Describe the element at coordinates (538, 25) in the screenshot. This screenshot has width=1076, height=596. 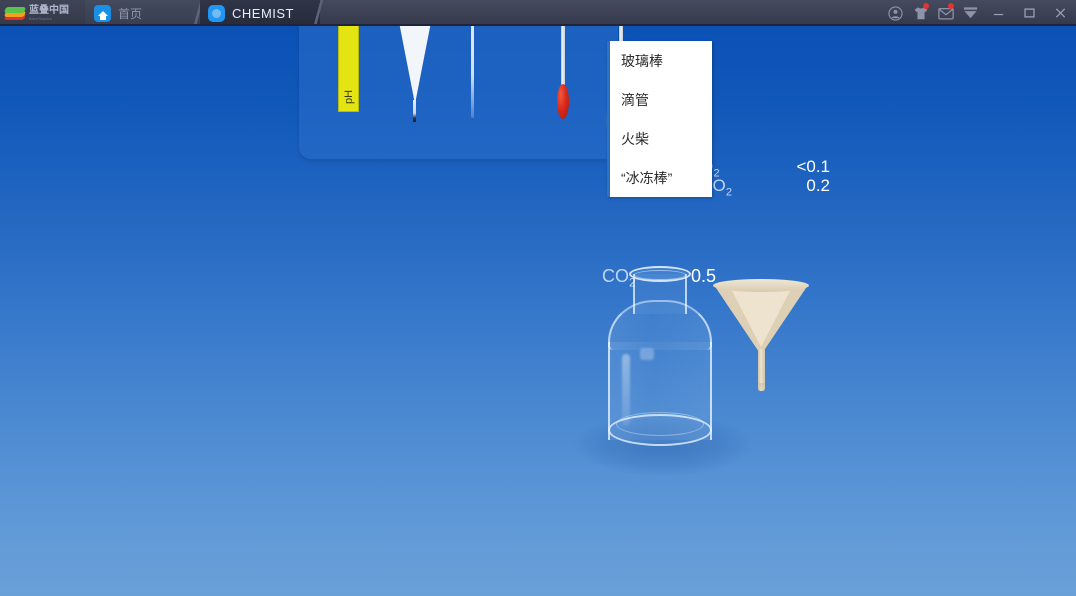
I see `titlebar-bottom-edge` at that location.